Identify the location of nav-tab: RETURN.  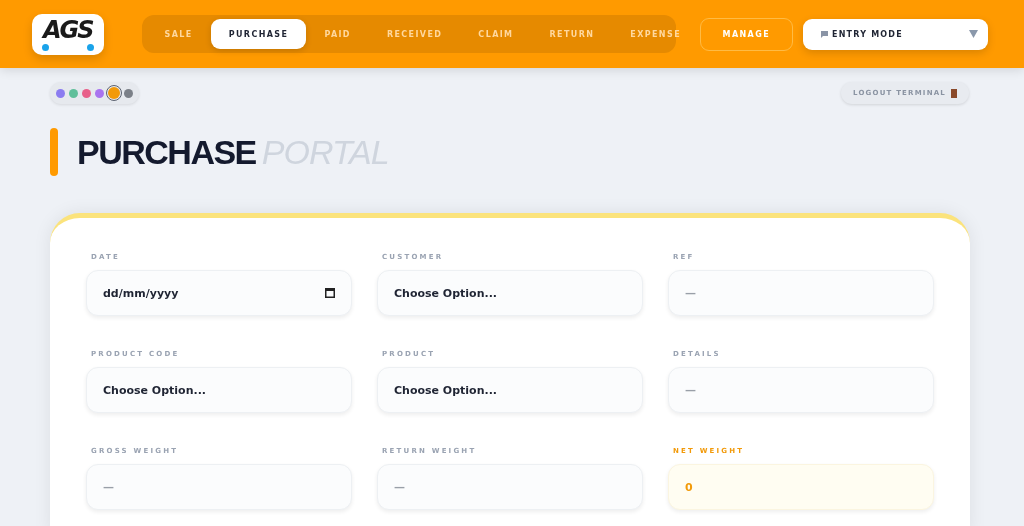
(572, 34).